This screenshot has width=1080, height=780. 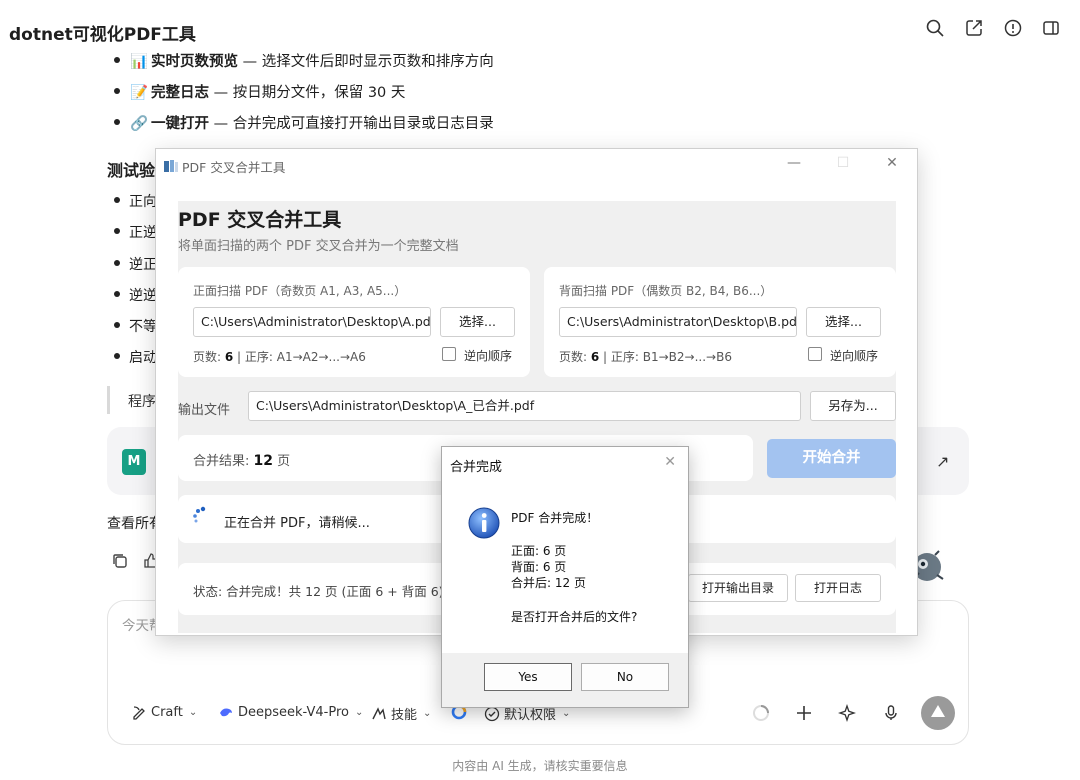 I want to click on skills-label: 技能, so click(x=404, y=715).